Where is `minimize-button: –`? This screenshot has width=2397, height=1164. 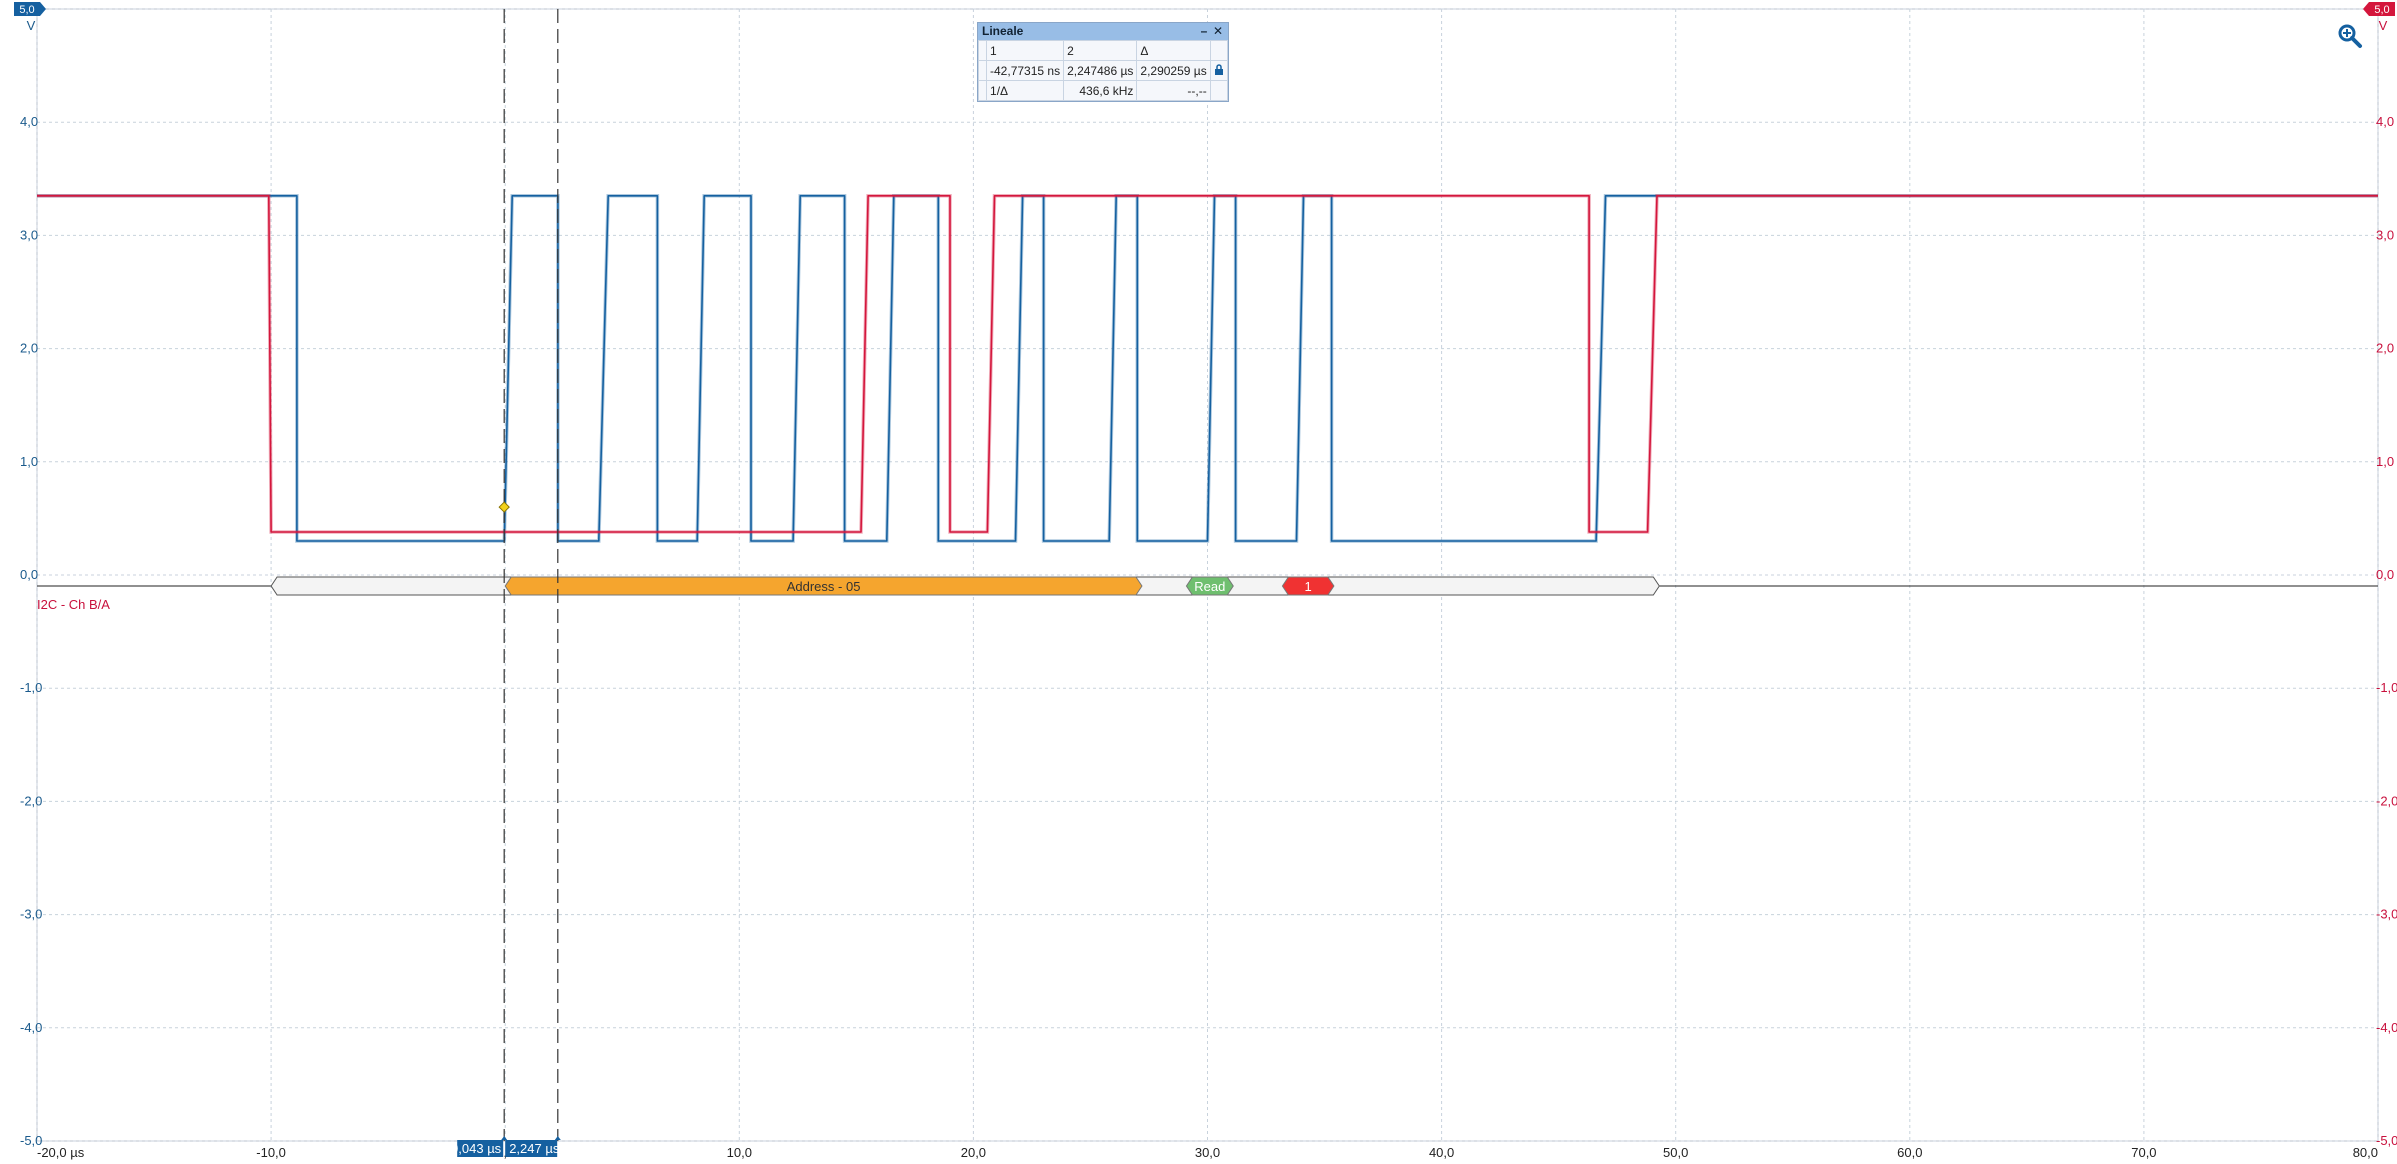
minimize-button: – is located at coordinates (1204, 31).